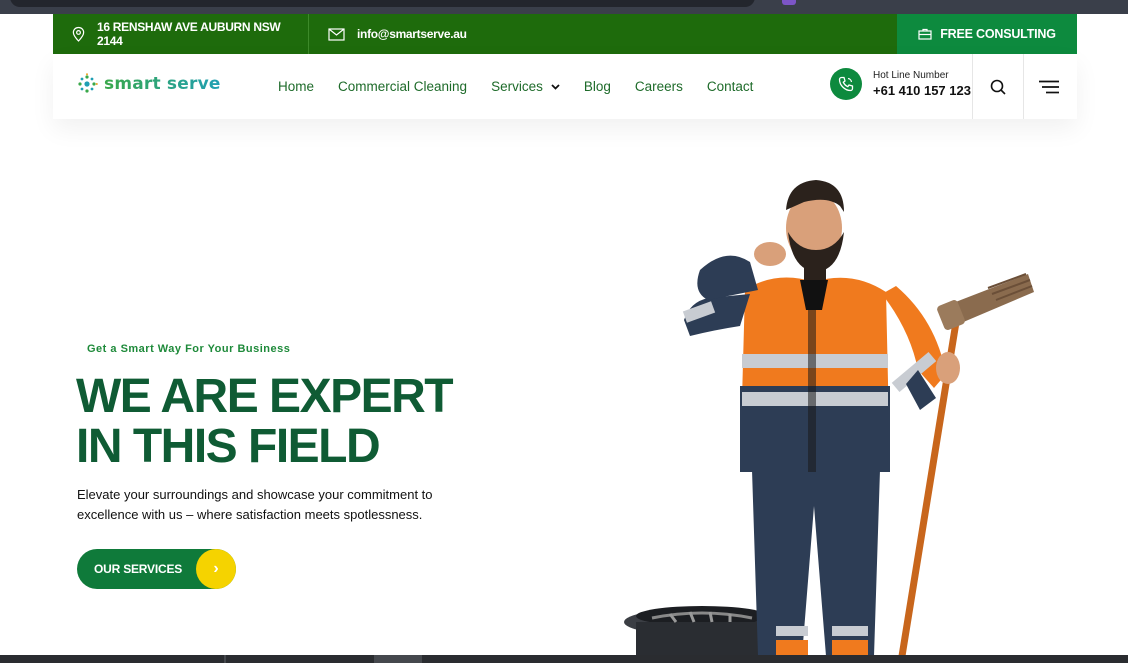 Image resolution: width=1128 pixels, height=663 pixels. I want to click on chevron-down-icon, so click(555, 86).